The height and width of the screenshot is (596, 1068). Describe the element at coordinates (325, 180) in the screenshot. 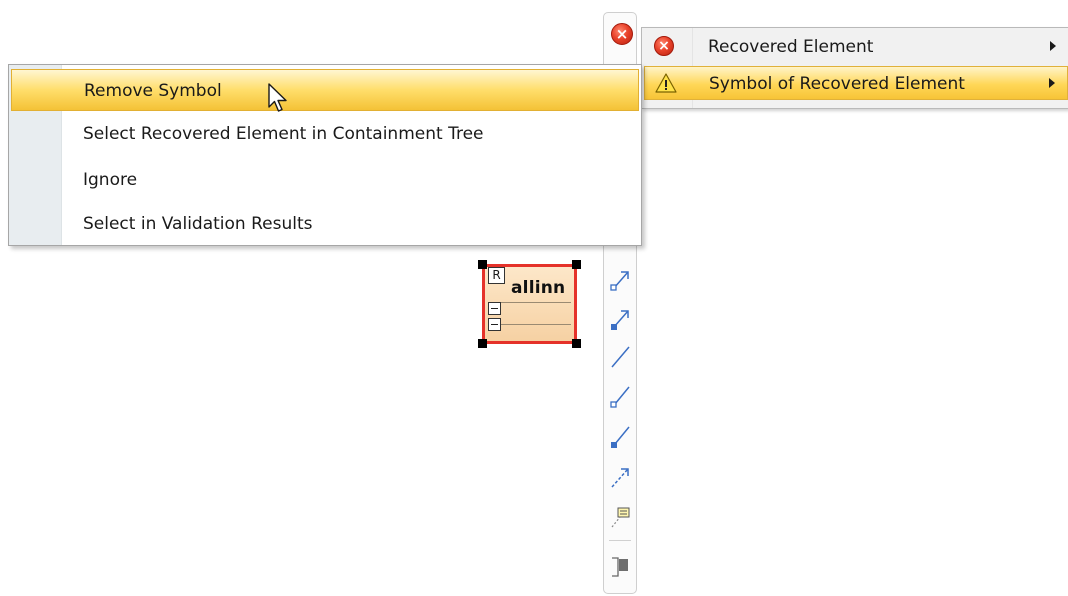

I see `menu-item-ignore: Ignore` at that location.